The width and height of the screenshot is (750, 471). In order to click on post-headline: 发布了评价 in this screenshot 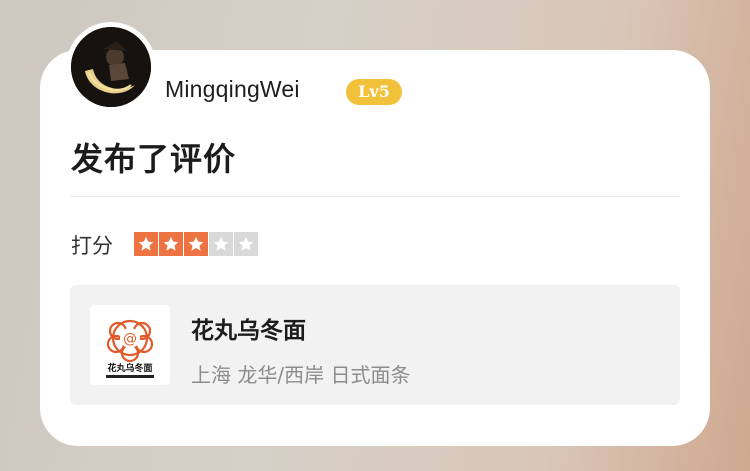, I will do `click(154, 159)`.